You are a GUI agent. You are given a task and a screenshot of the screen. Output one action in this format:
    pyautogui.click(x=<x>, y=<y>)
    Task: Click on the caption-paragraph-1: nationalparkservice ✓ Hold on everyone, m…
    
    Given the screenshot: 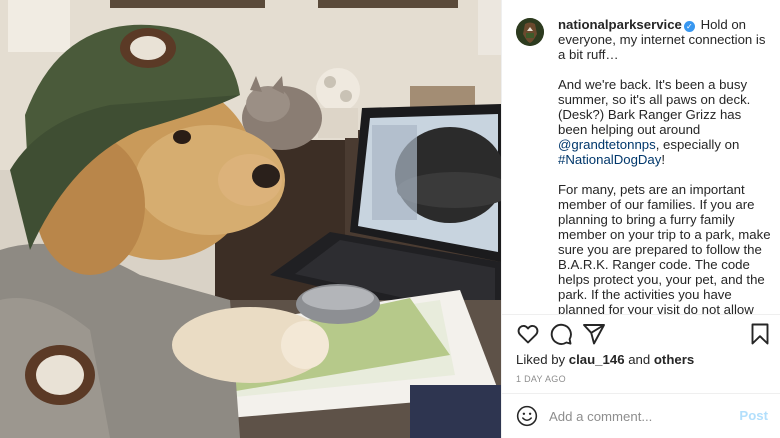 What is the action you would take?
    pyautogui.click(x=665, y=39)
    